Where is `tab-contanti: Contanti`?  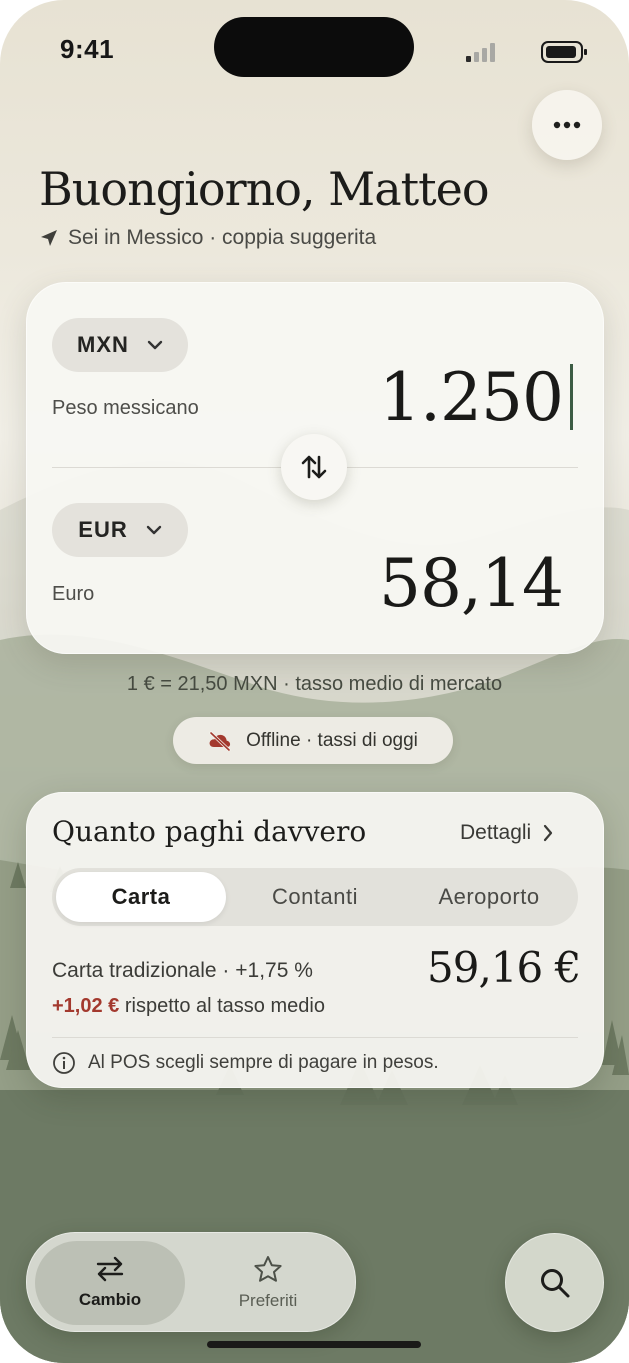 tab-contanti: Contanti is located at coordinates (315, 897).